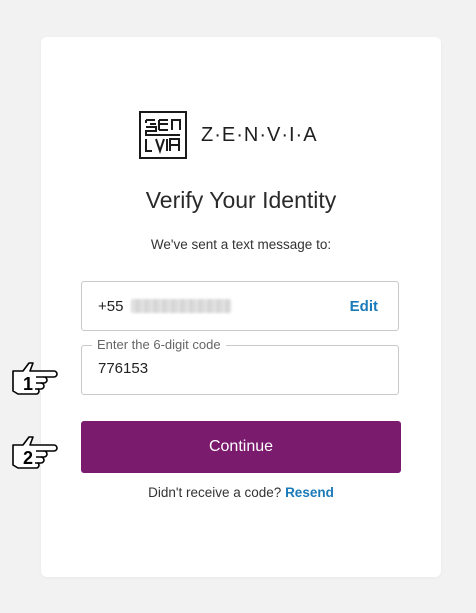  What do you see at coordinates (241, 244) in the screenshot?
I see `page-subtitle: We've sent a text message to:` at bounding box center [241, 244].